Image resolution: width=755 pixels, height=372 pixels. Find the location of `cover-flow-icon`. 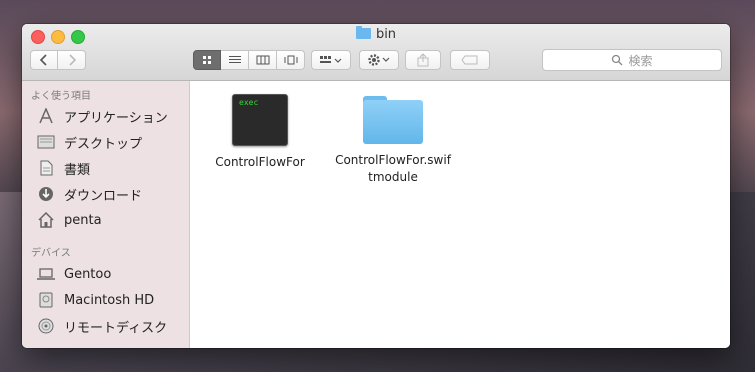

cover-flow-icon is located at coordinates (290, 60).